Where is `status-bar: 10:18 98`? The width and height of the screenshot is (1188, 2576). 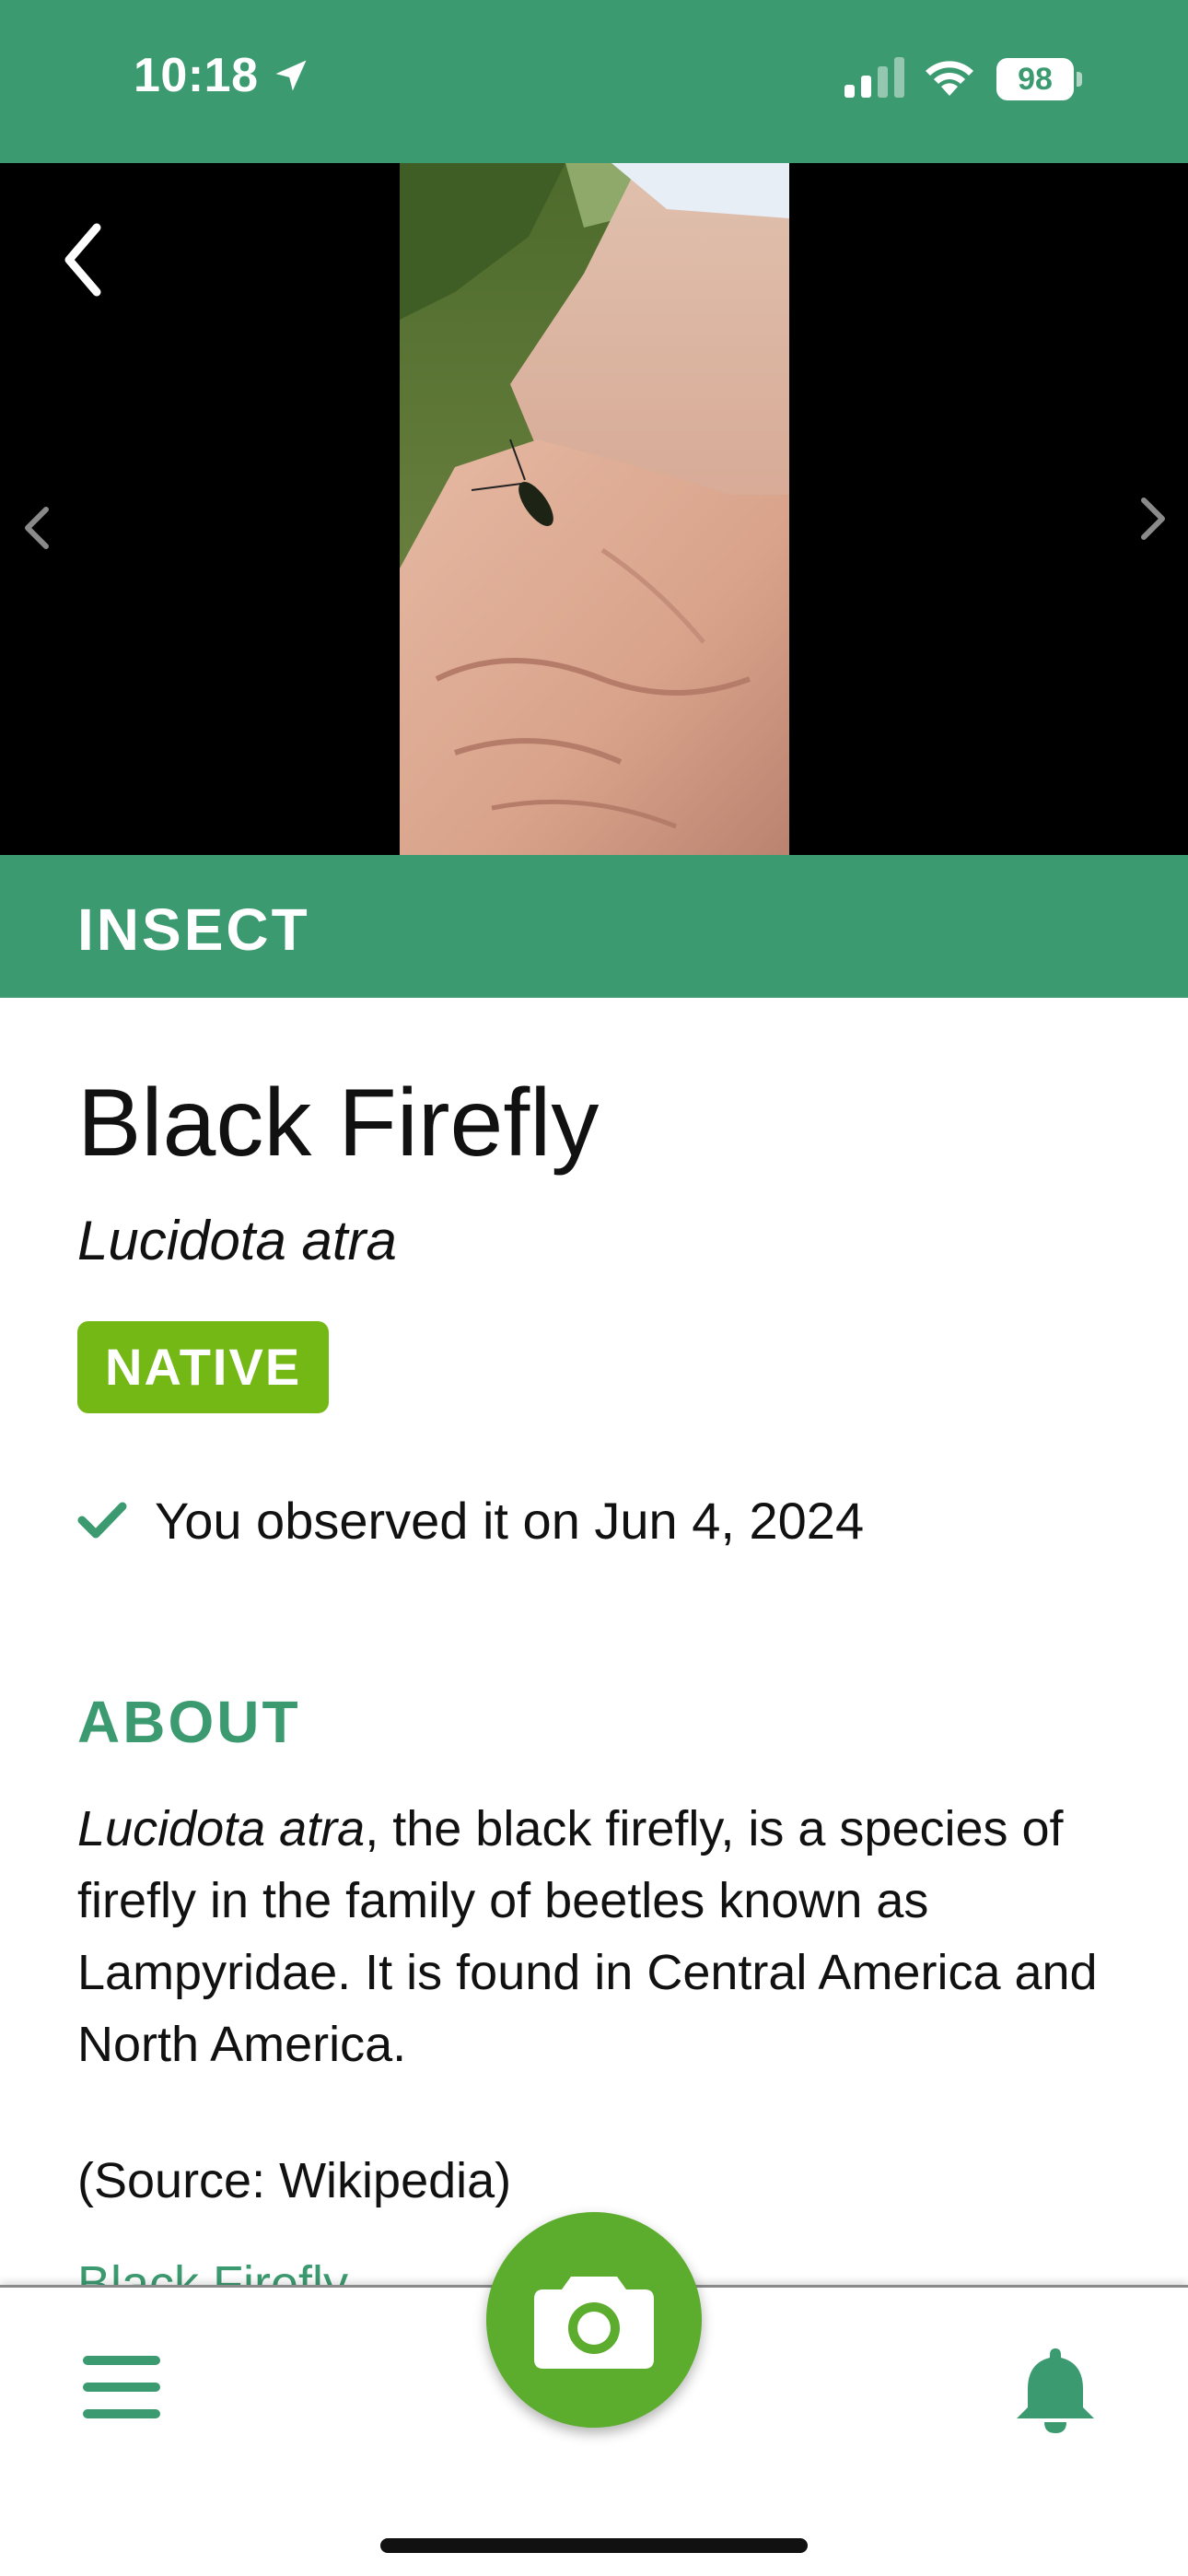 status-bar: 10:18 98 is located at coordinates (594, 81).